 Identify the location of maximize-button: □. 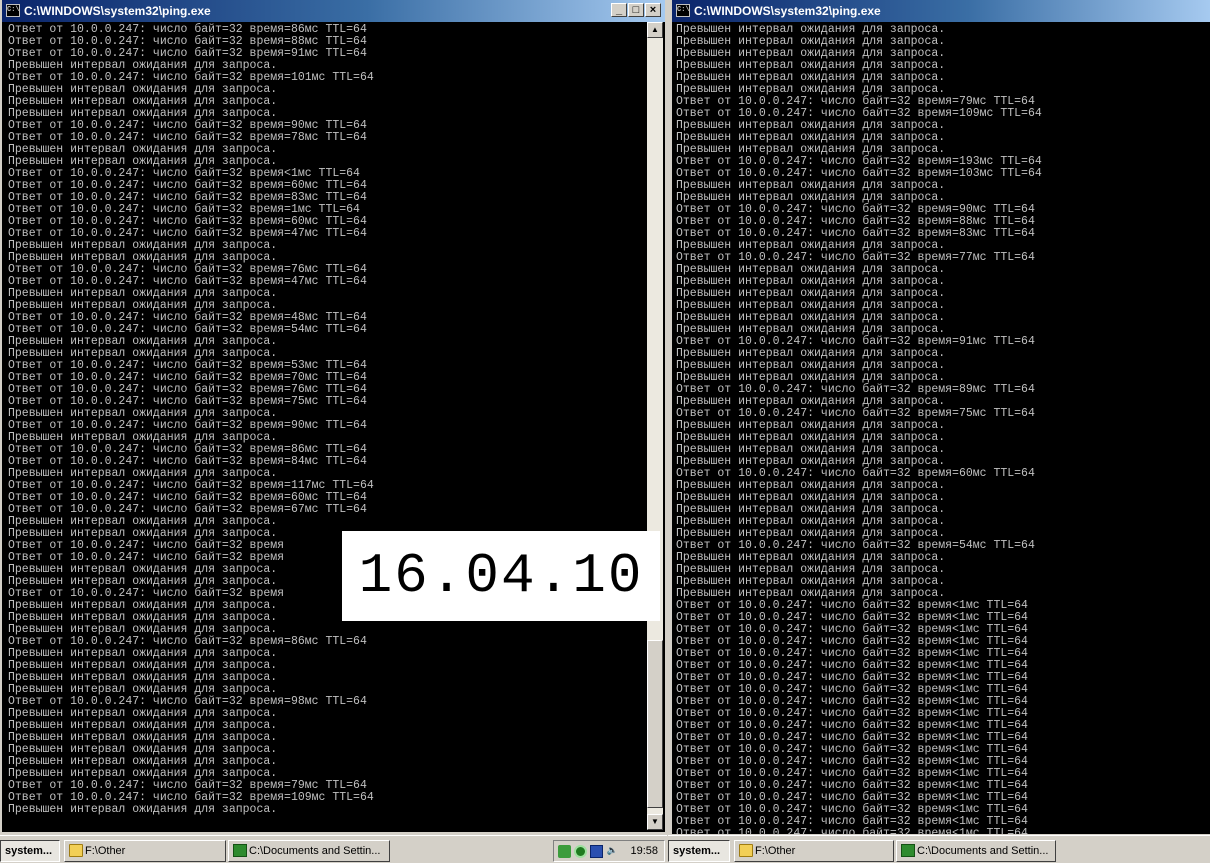
(636, 10).